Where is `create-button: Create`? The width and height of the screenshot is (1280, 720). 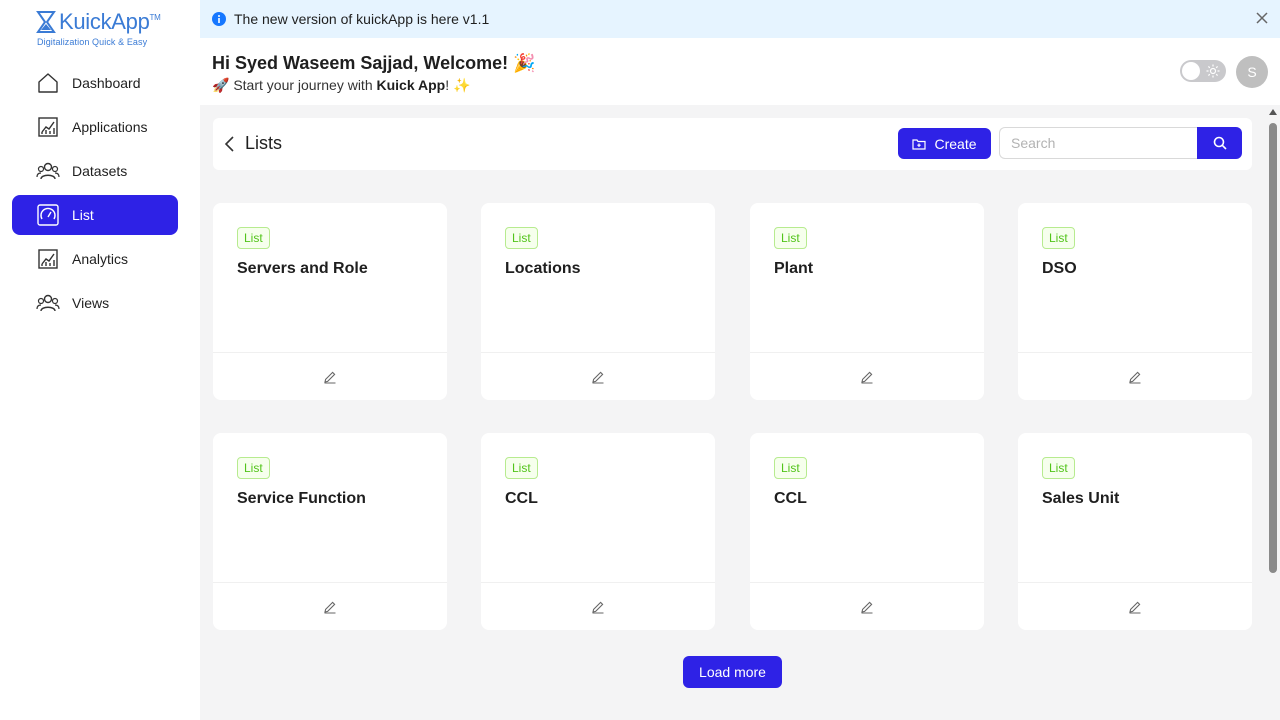 create-button: Create is located at coordinates (944, 143).